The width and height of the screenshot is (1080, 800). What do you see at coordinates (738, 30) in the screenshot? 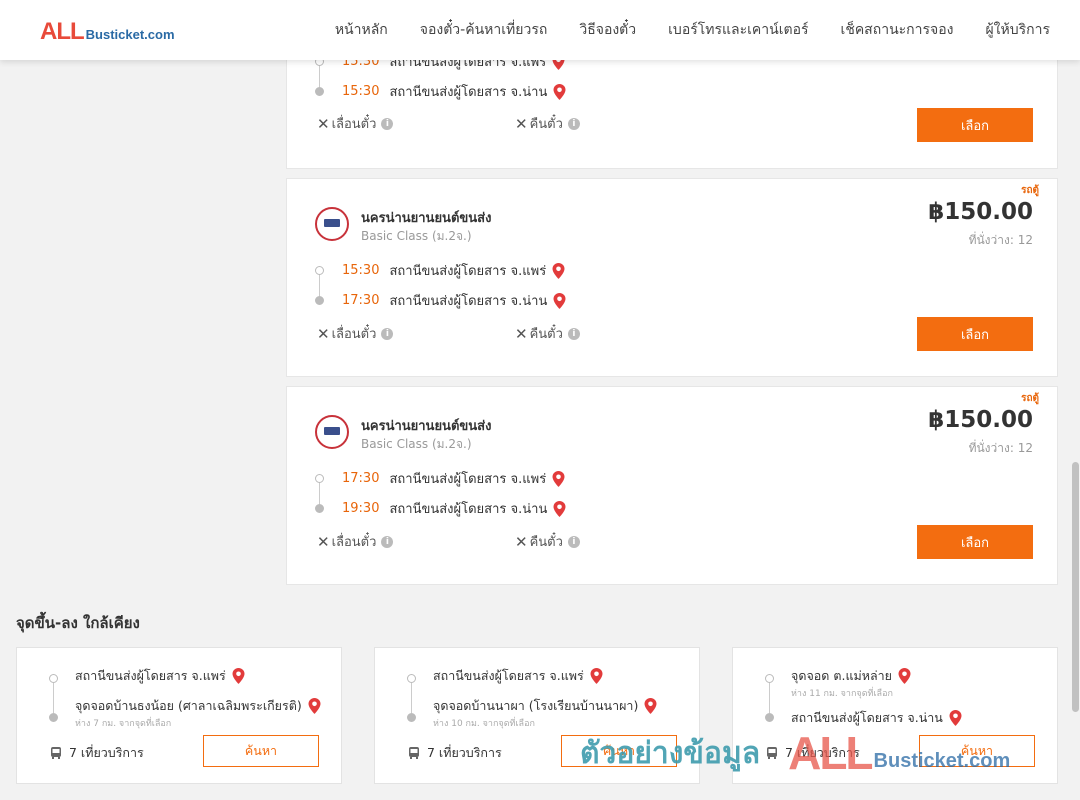
I see `nav-phone-counter: เบอร์โทรและเคาน์เตอร์` at bounding box center [738, 30].